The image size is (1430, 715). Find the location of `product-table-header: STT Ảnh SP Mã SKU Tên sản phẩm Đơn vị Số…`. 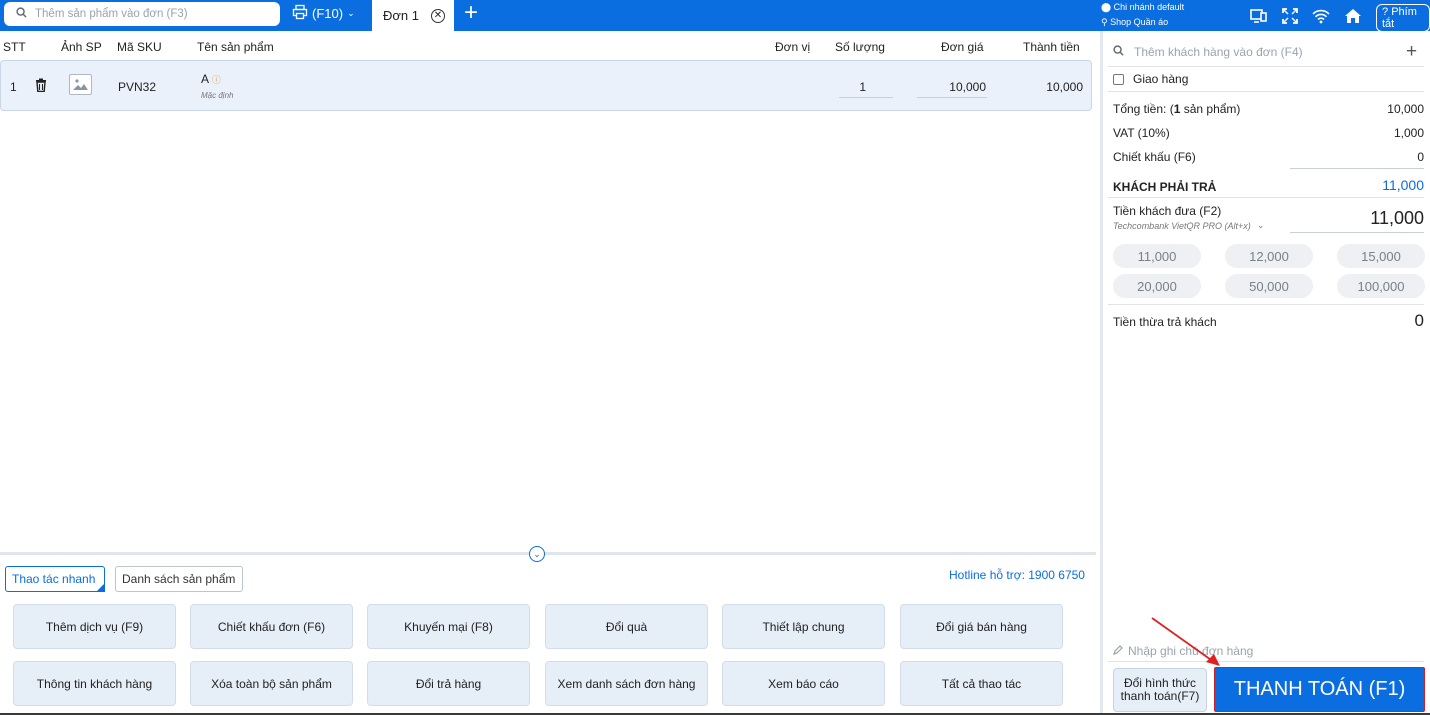

product-table-header: STT Ảnh SP Mã SKU Tên sản phẩm Đơn vị Số… is located at coordinates (548, 45).